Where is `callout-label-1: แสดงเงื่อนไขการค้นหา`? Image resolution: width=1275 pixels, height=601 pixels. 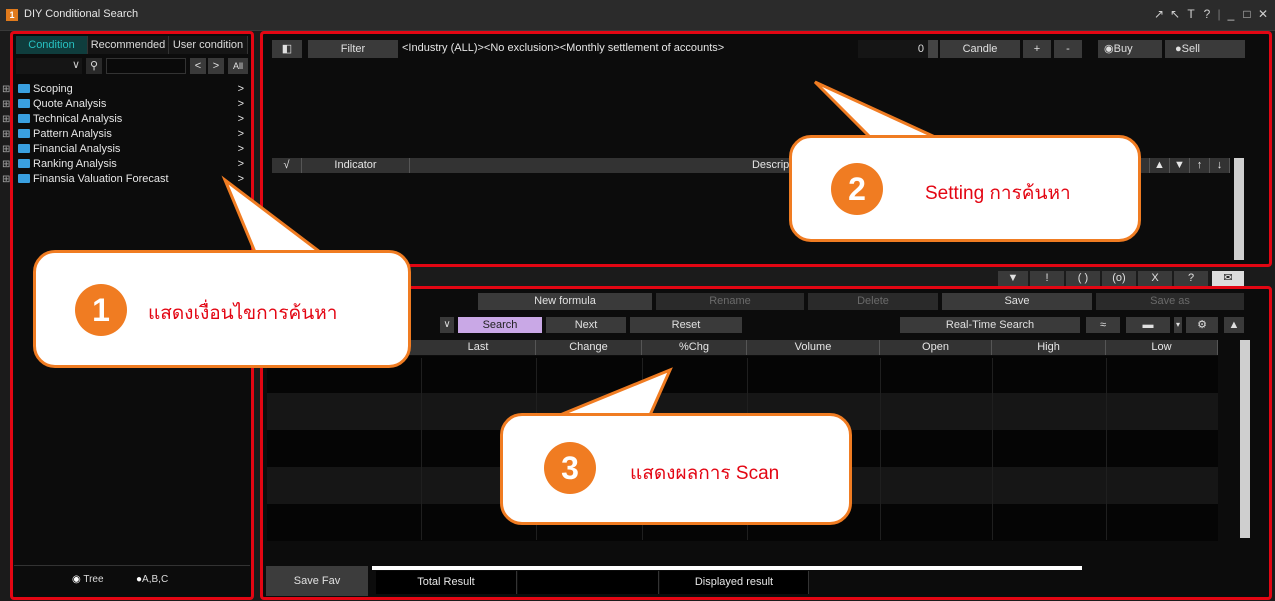 callout-label-1: แสดงเงื่อนไขการค้นหา is located at coordinates (243, 313).